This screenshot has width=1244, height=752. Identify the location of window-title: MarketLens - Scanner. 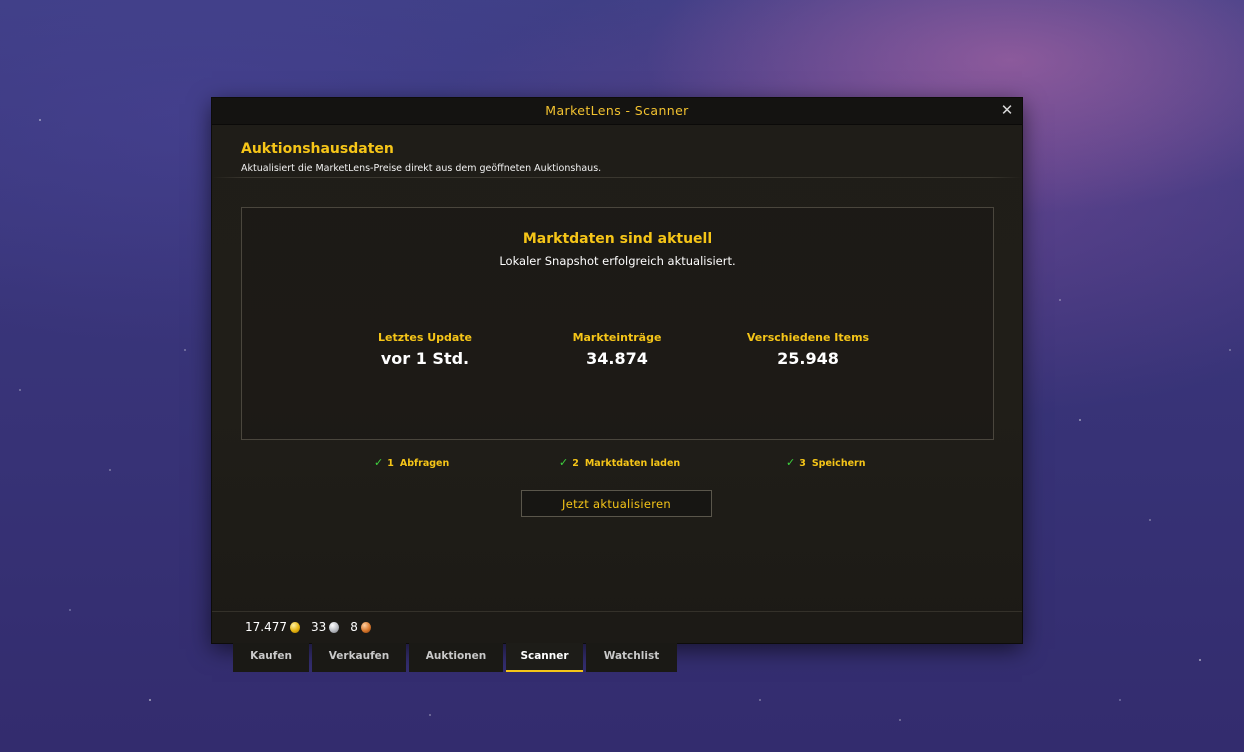
(617, 110).